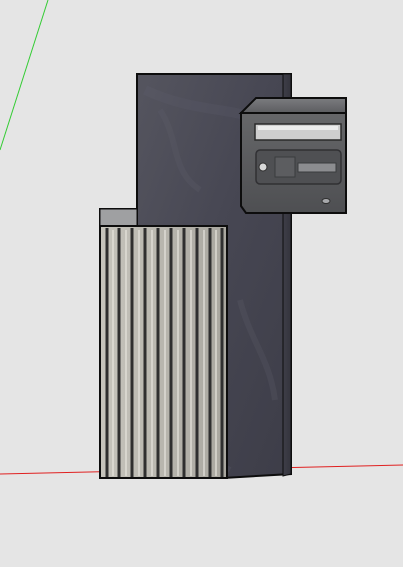 The image size is (403, 567). Describe the element at coordinates (263, 167) in the screenshot. I see `lock-icon` at that location.